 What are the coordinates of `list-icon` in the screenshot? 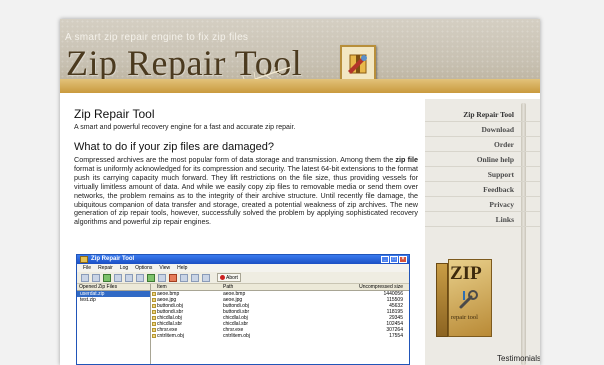 It's located at (129, 277).